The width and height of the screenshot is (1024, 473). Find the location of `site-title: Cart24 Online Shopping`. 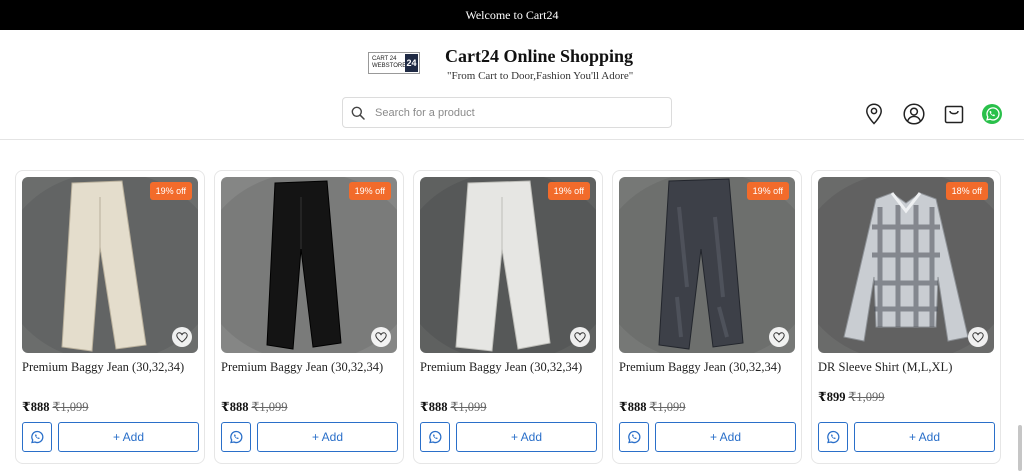

site-title: Cart24 Online Shopping is located at coordinates (539, 56).